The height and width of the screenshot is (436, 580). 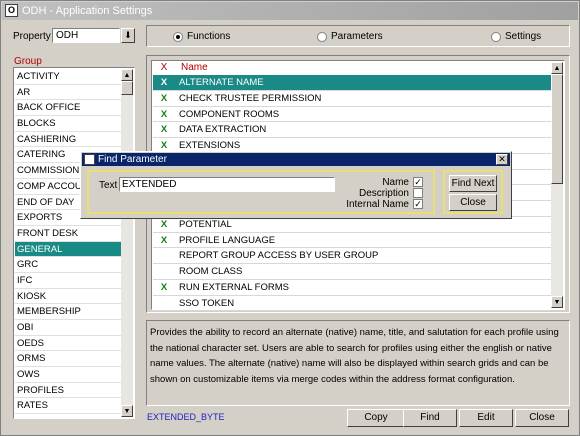 What do you see at coordinates (68, 359) in the screenshot?
I see `group-item: ORMS` at bounding box center [68, 359].